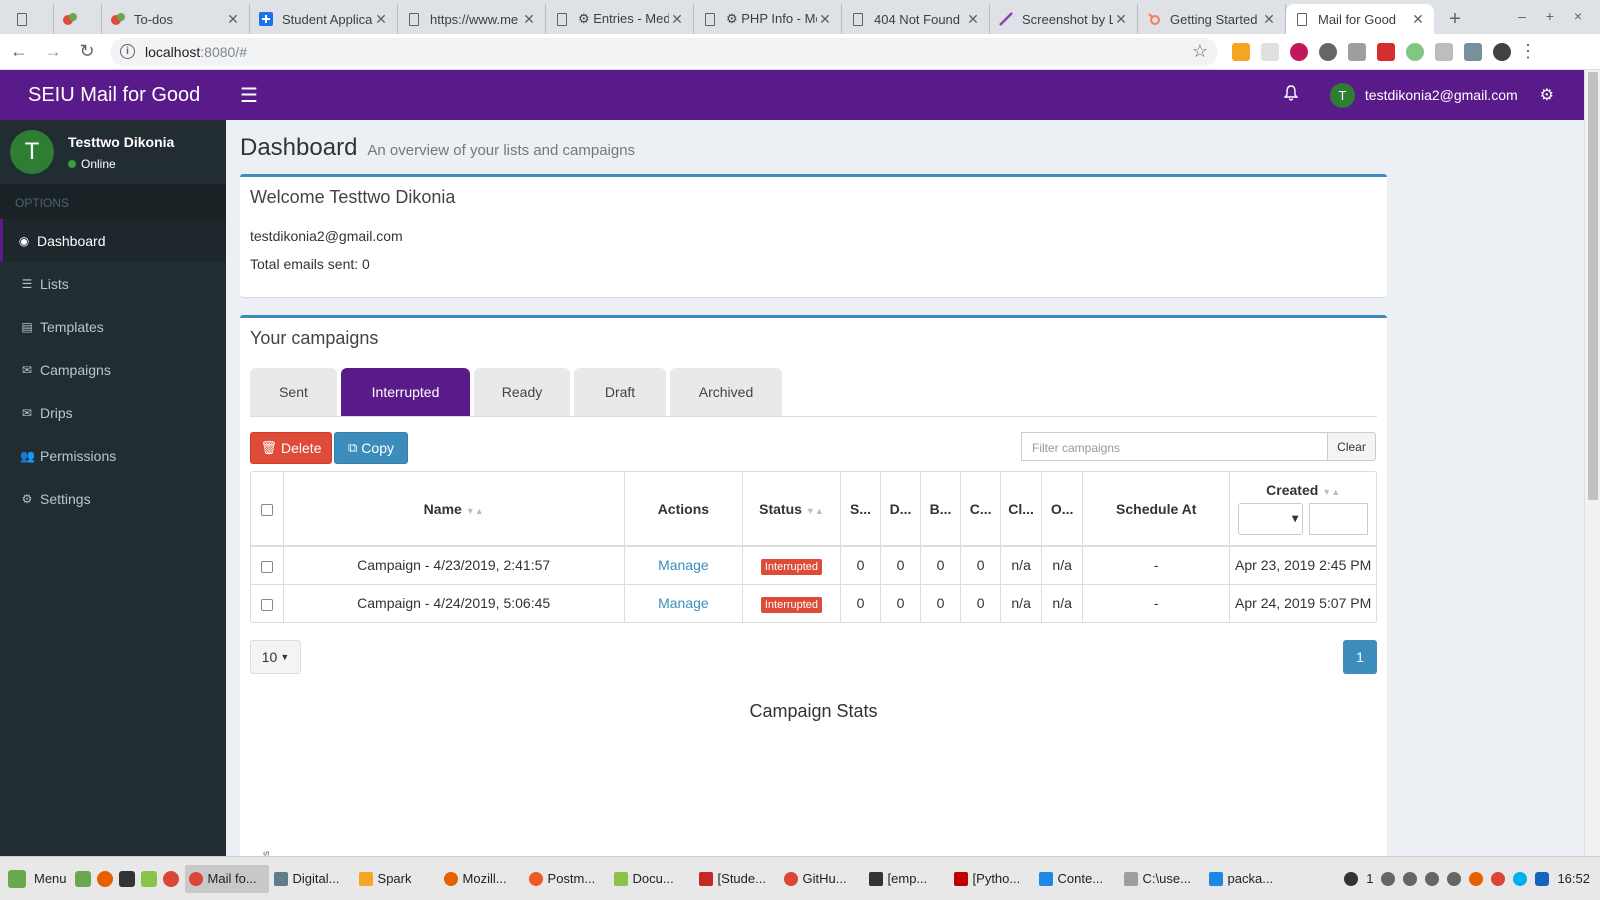 This screenshot has width=1600, height=900. I want to click on browser-tab: Student Applica ✕, so click(324, 19).